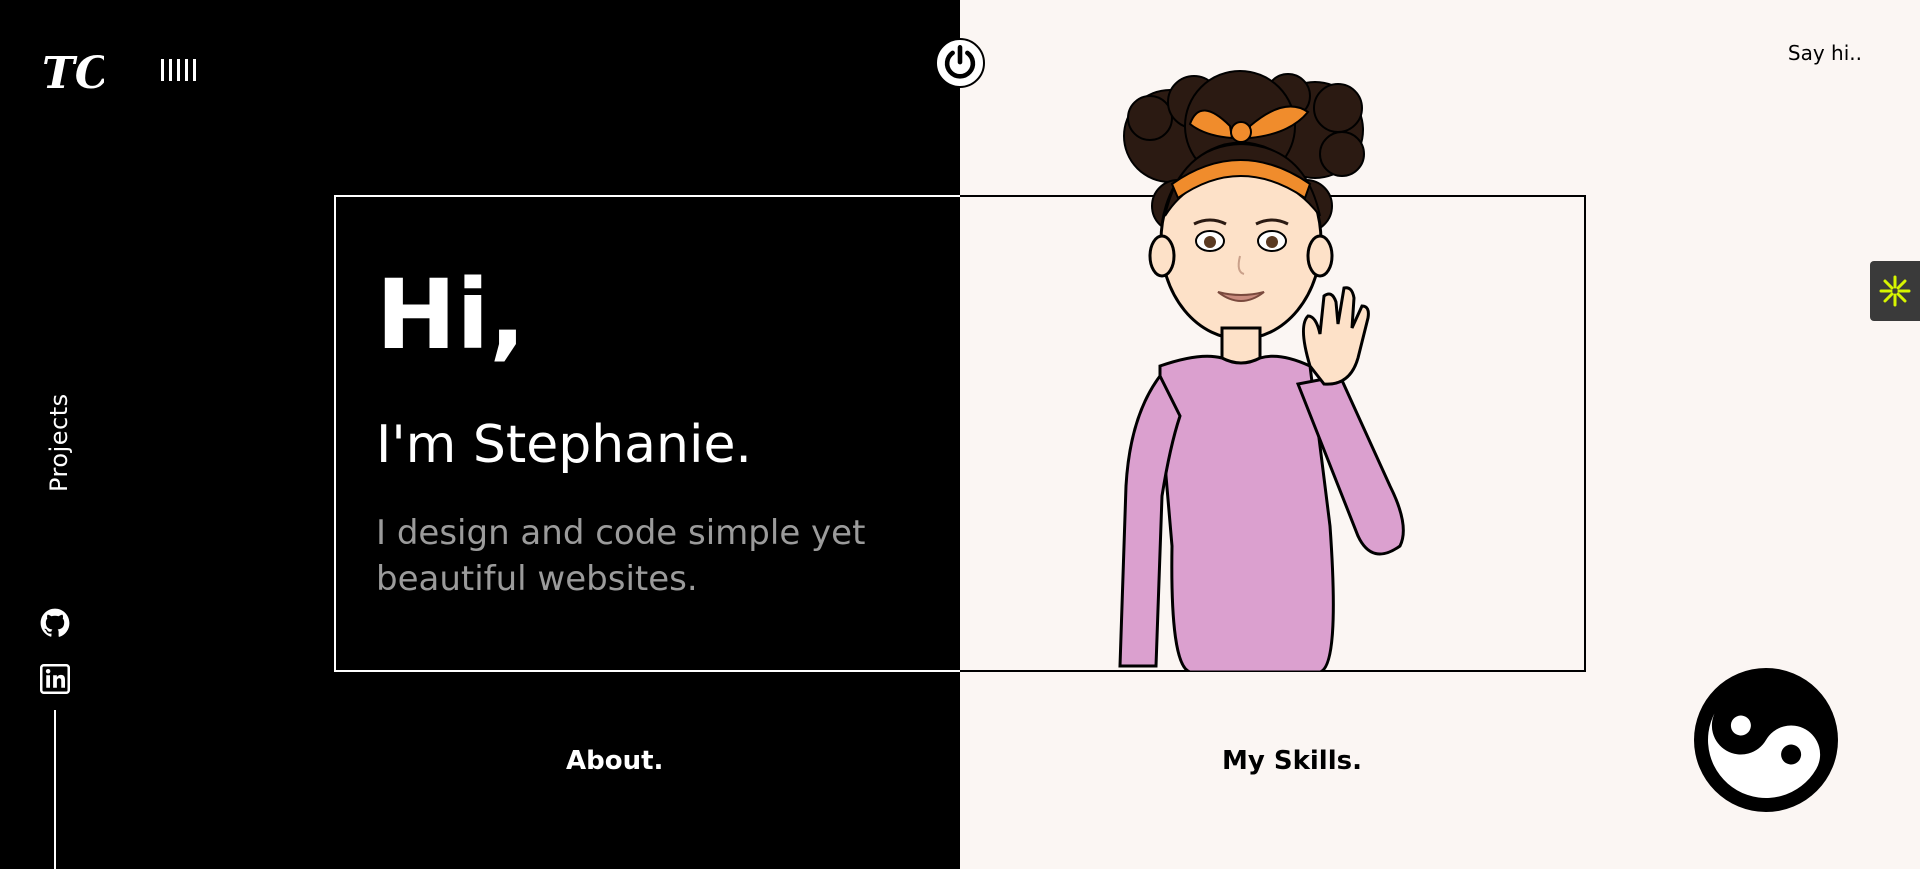 The height and width of the screenshot is (869, 1920). Describe the element at coordinates (614, 761) in the screenshot. I see `about-link: About.` at that location.